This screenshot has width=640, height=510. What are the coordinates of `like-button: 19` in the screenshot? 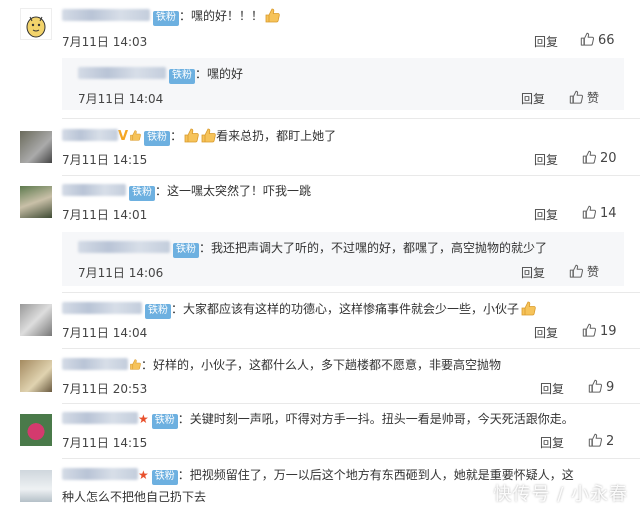 It's located at (599, 331).